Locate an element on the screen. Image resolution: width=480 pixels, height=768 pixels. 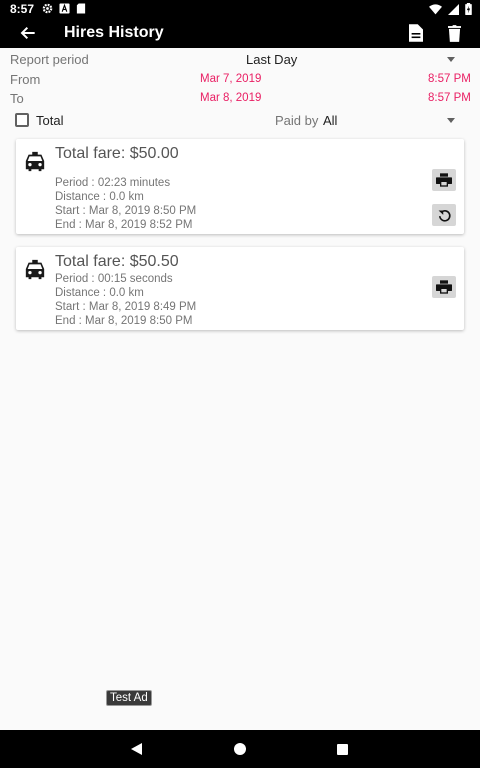
sd-card-icon is located at coordinates (81, 8).